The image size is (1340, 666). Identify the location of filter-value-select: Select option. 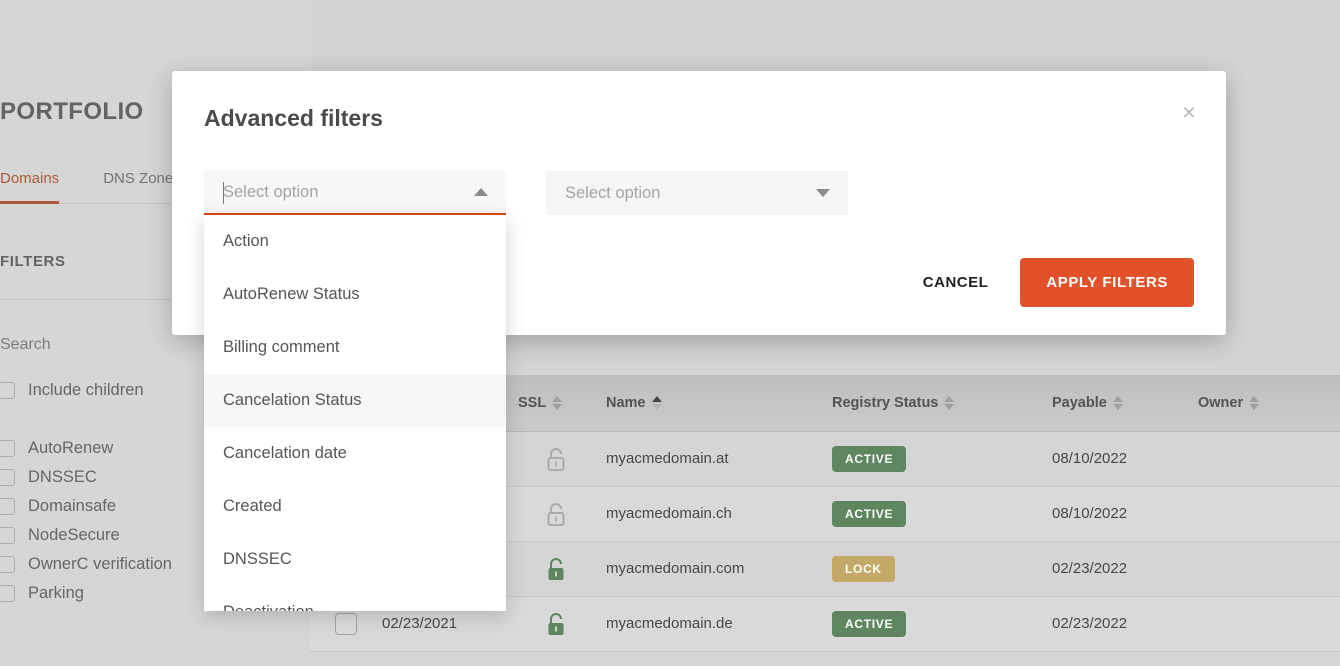
(697, 193).